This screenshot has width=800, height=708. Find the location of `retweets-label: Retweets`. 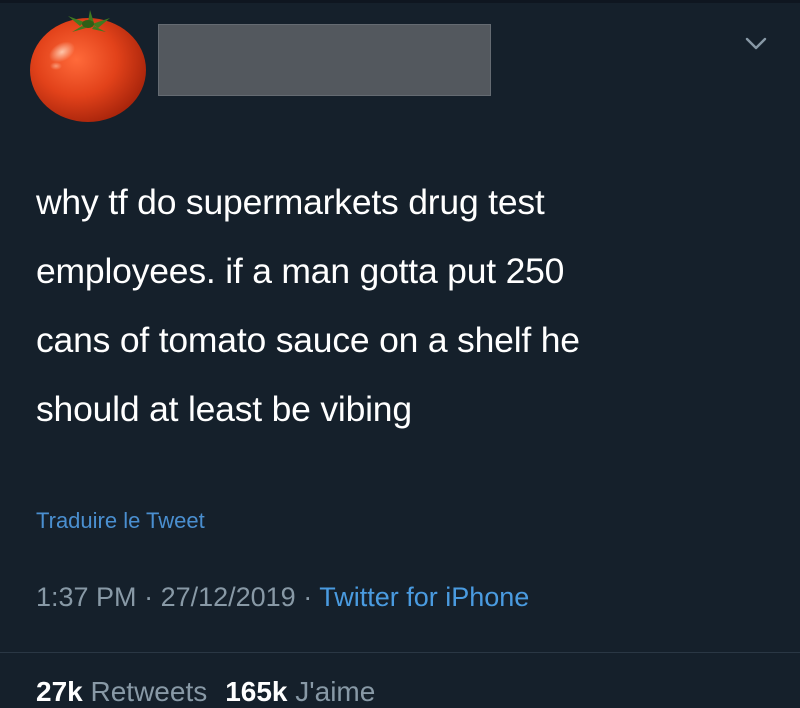

retweets-label: Retweets is located at coordinates (149, 691).